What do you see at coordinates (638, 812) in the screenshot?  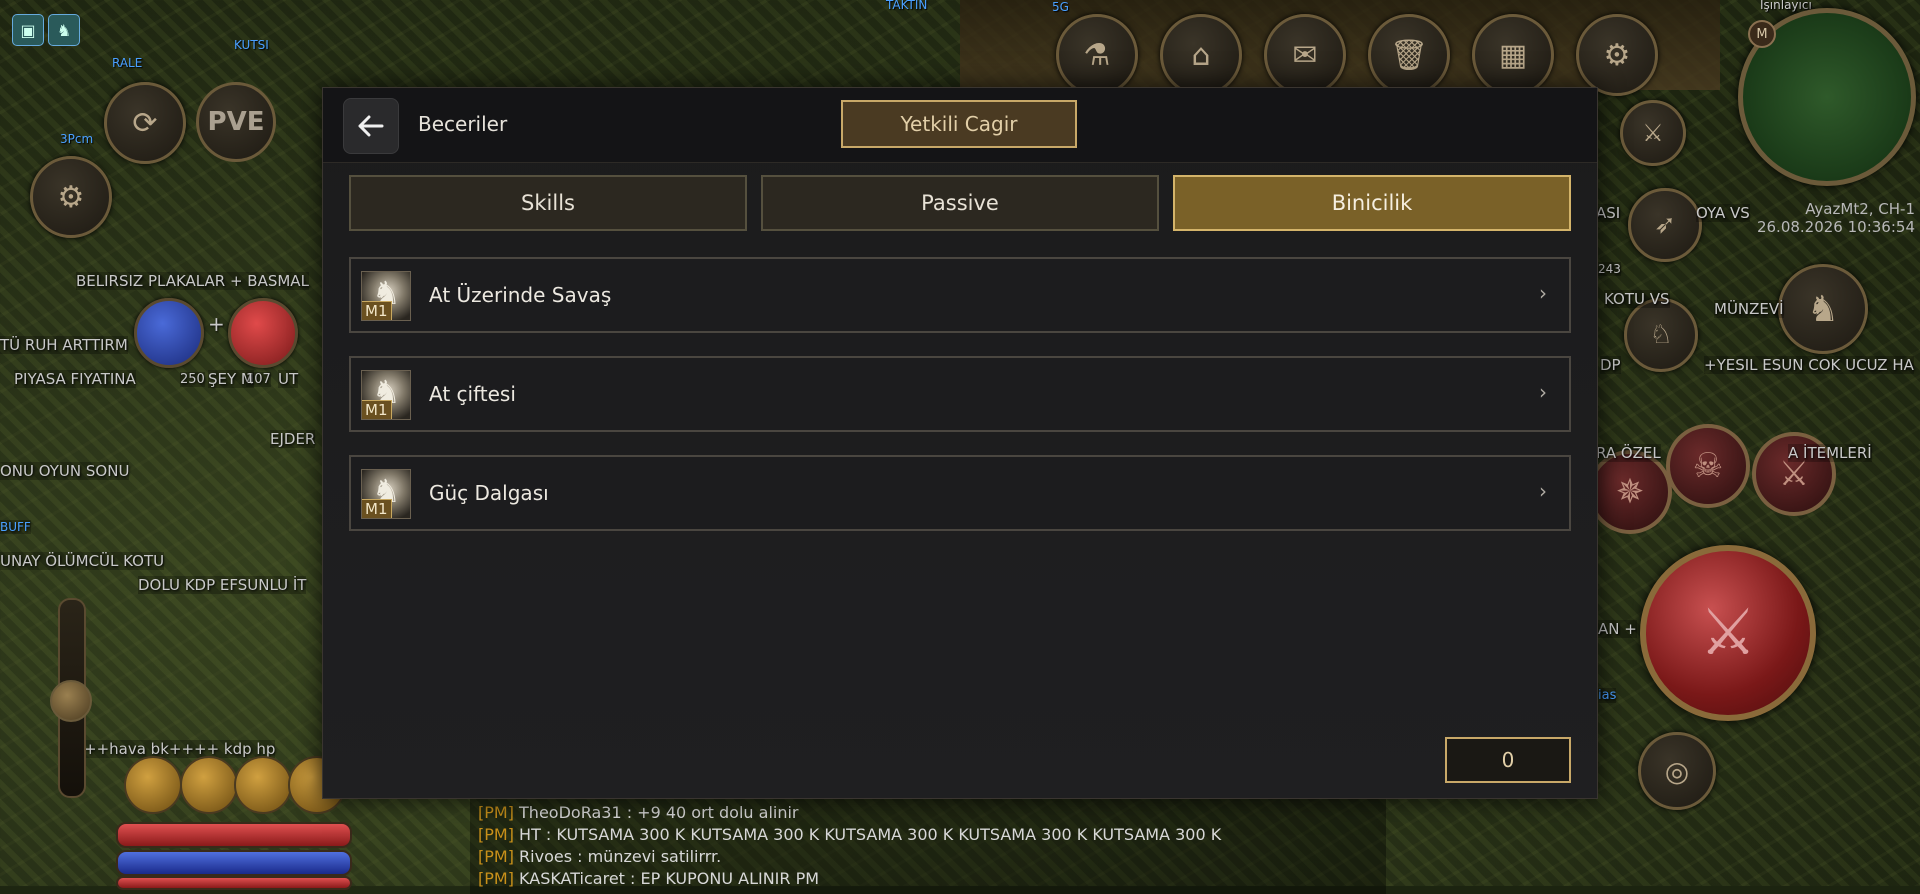 I see `chat-line: [PM] TheoDoRa31 : +9 40 ort dolu alinir` at bounding box center [638, 812].